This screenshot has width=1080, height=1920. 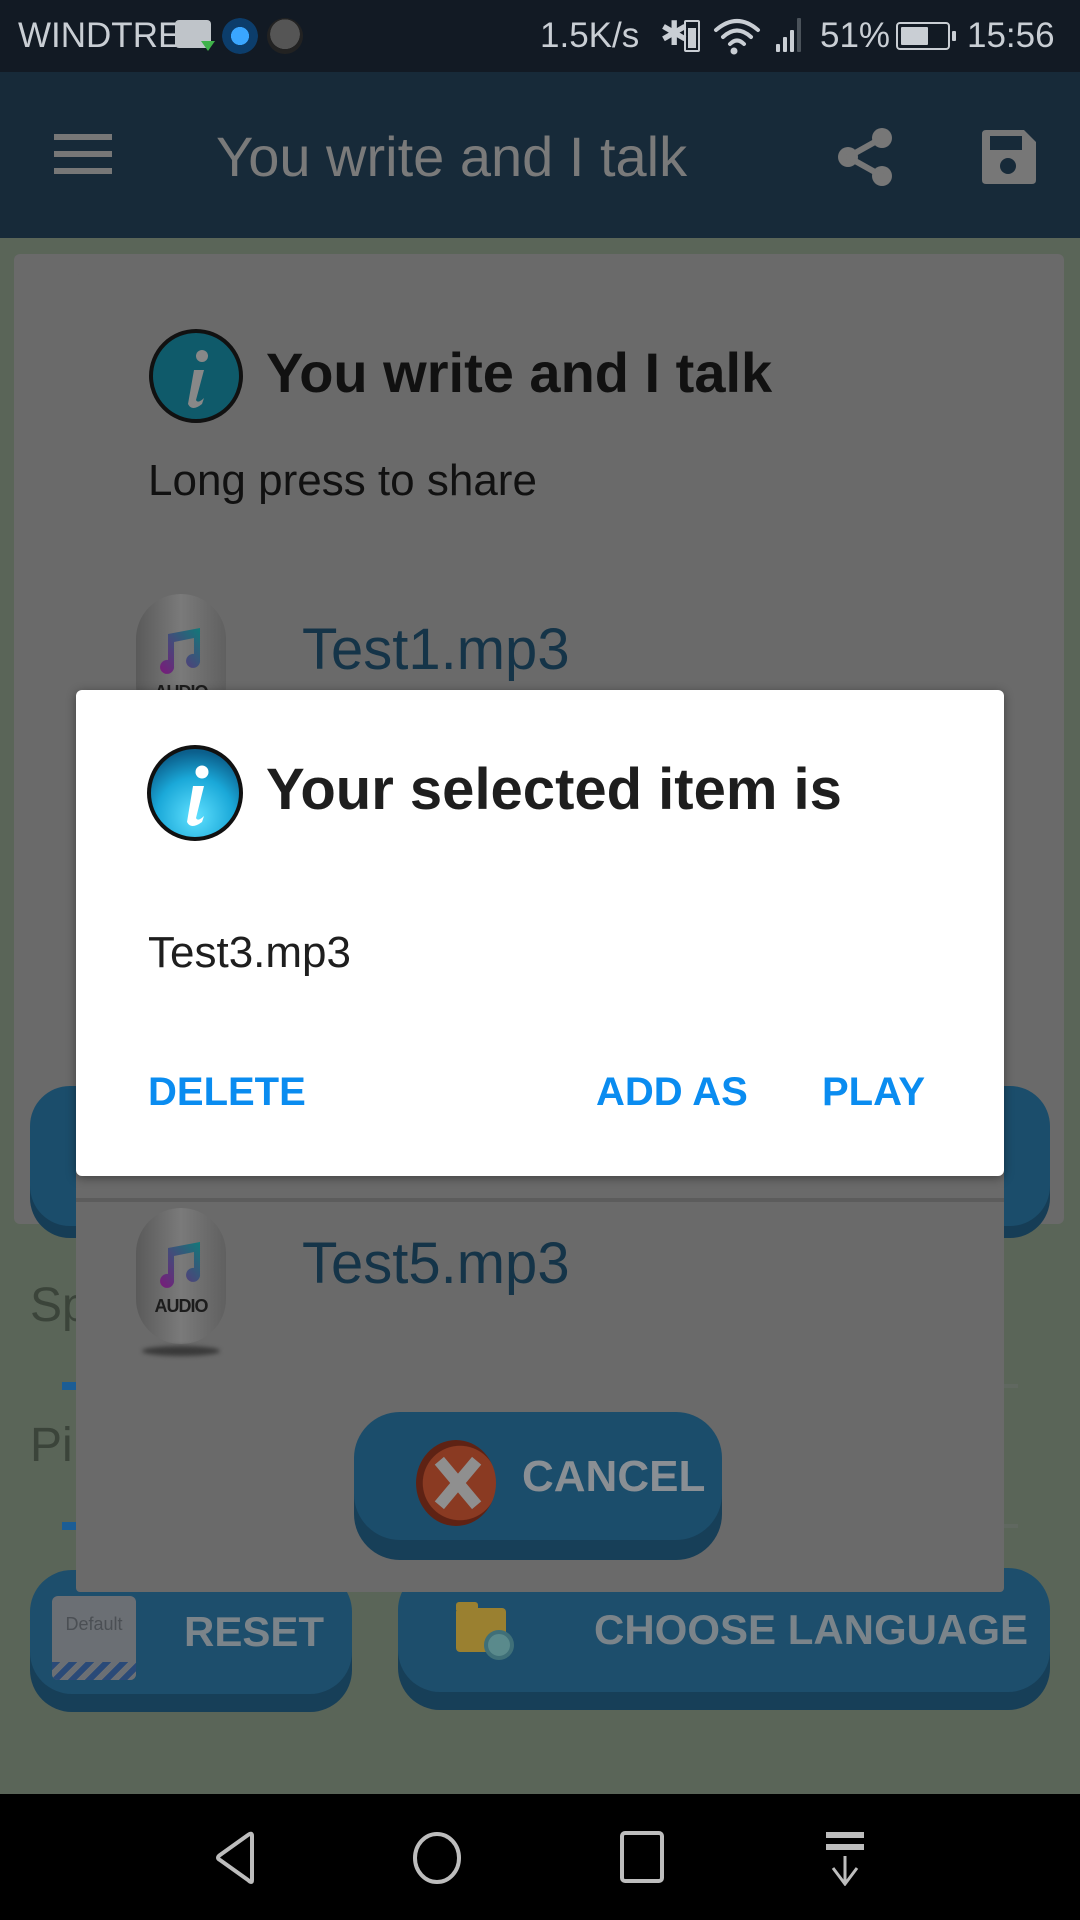 What do you see at coordinates (254, 1631) in the screenshot?
I see `reset-label: RESET` at bounding box center [254, 1631].